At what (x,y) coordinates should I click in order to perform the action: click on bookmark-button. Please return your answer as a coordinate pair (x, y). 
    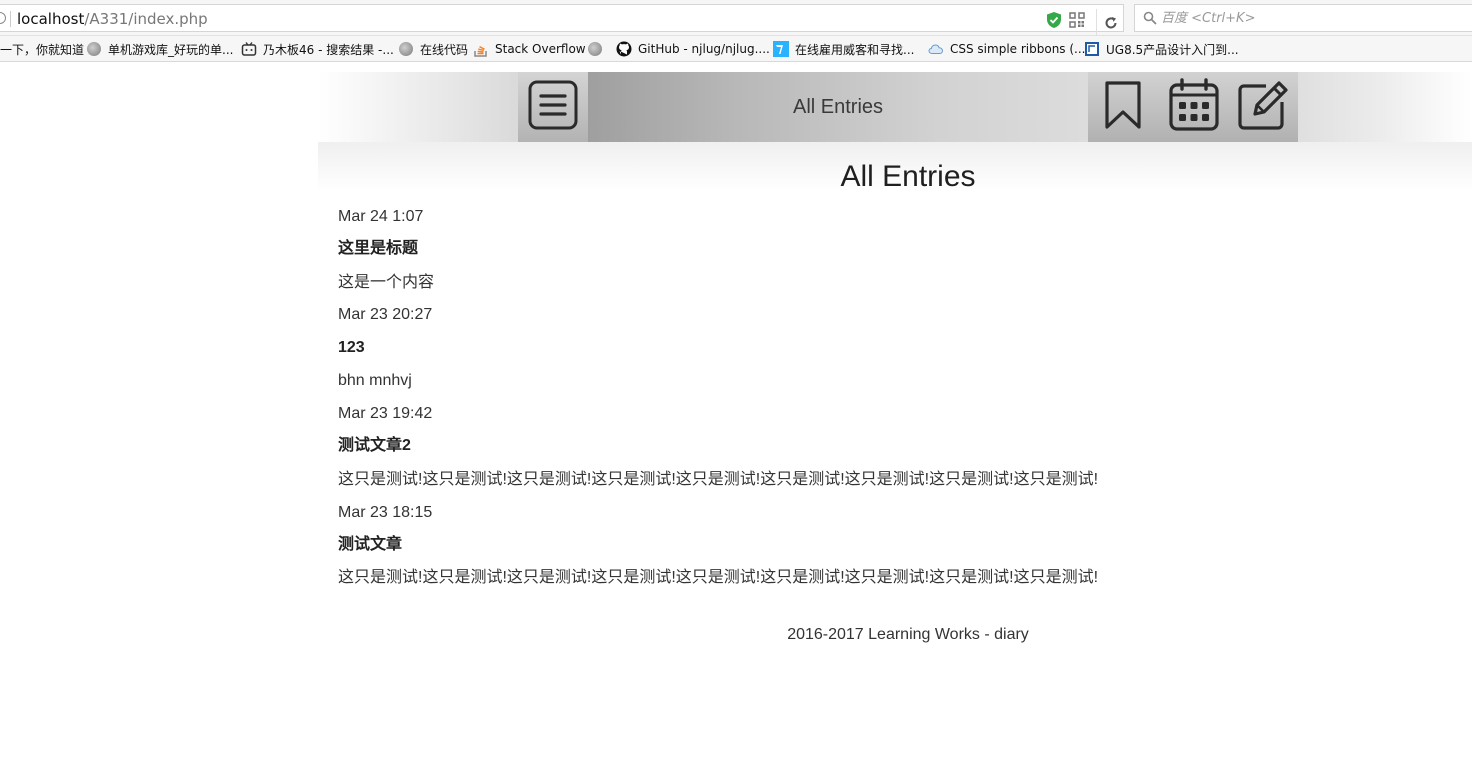
    Looking at the image, I should click on (1123, 107).